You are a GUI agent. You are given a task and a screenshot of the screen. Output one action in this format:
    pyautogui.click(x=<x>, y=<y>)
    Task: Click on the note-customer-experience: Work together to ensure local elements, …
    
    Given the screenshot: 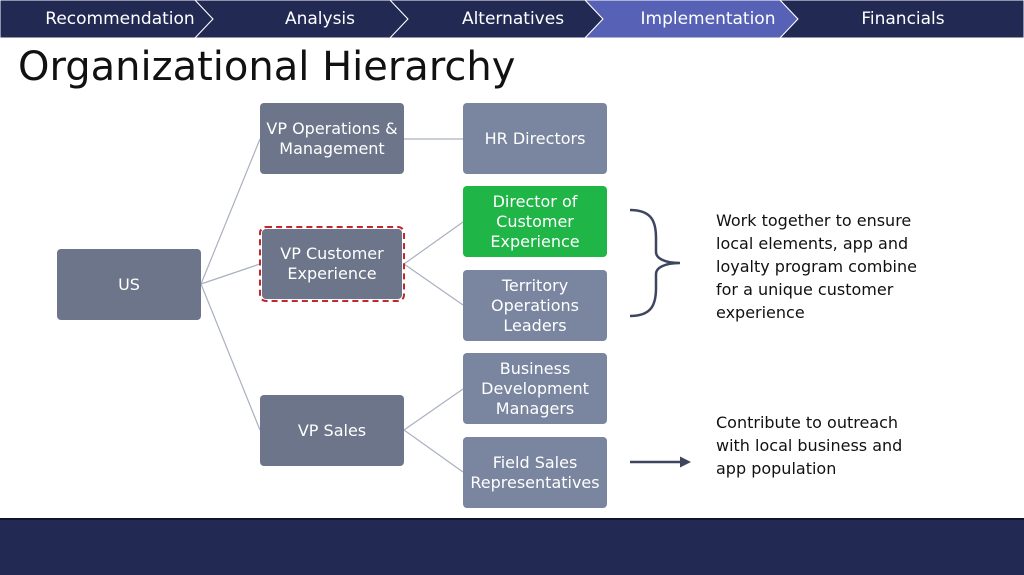 What is the action you would take?
    pyautogui.click(x=816, y=266)
    